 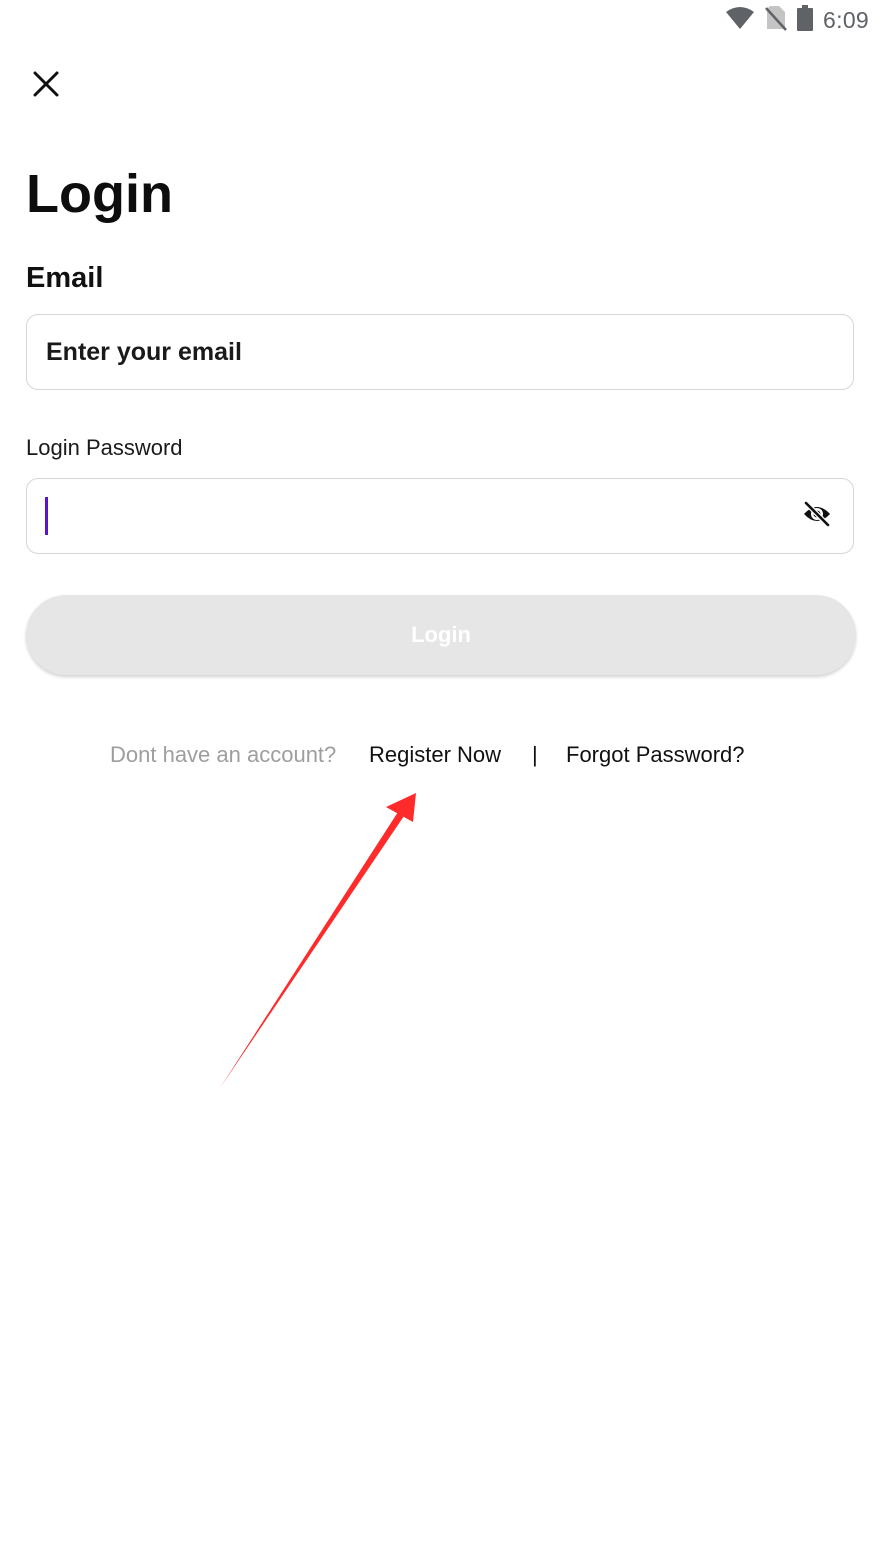 I want to click on close-button, so click(x=46, y=86).